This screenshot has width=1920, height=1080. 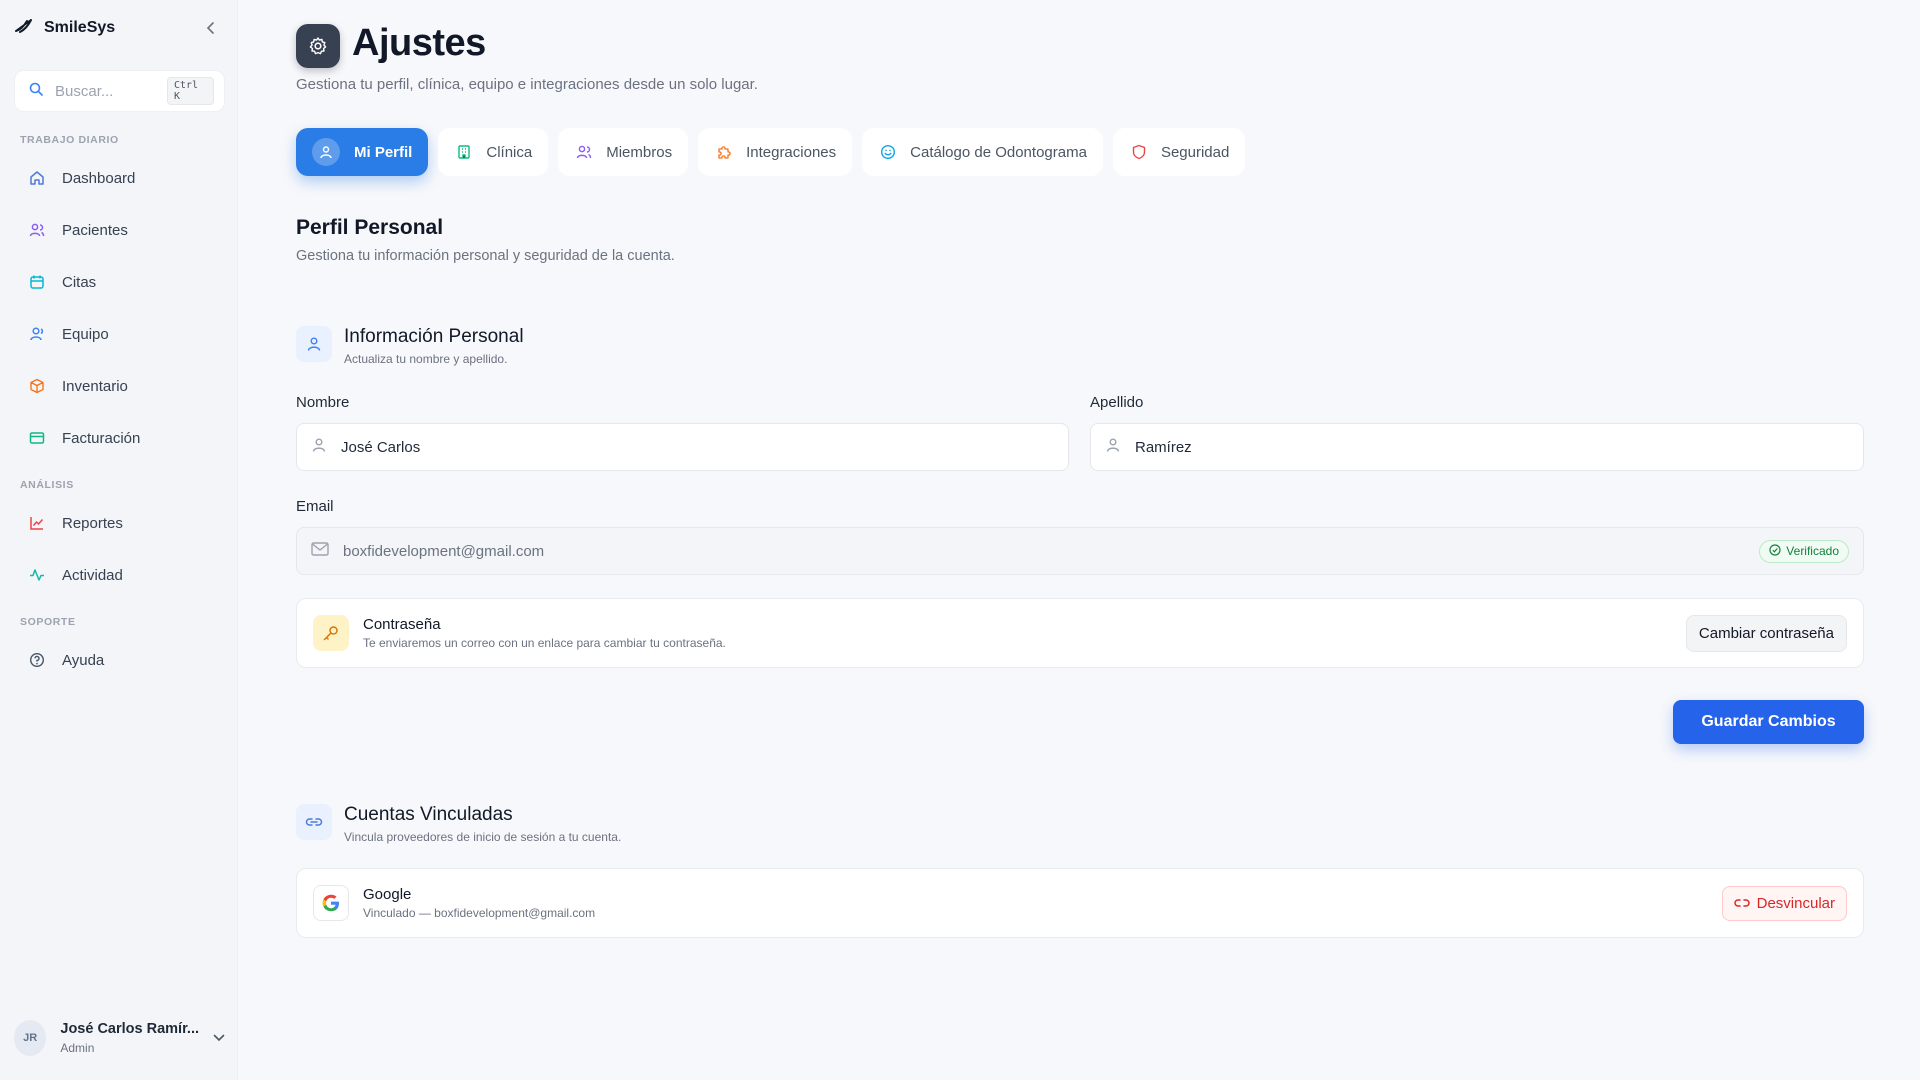 I want to click on personal-info-title: Información Personal, so click(x=434, y=336).